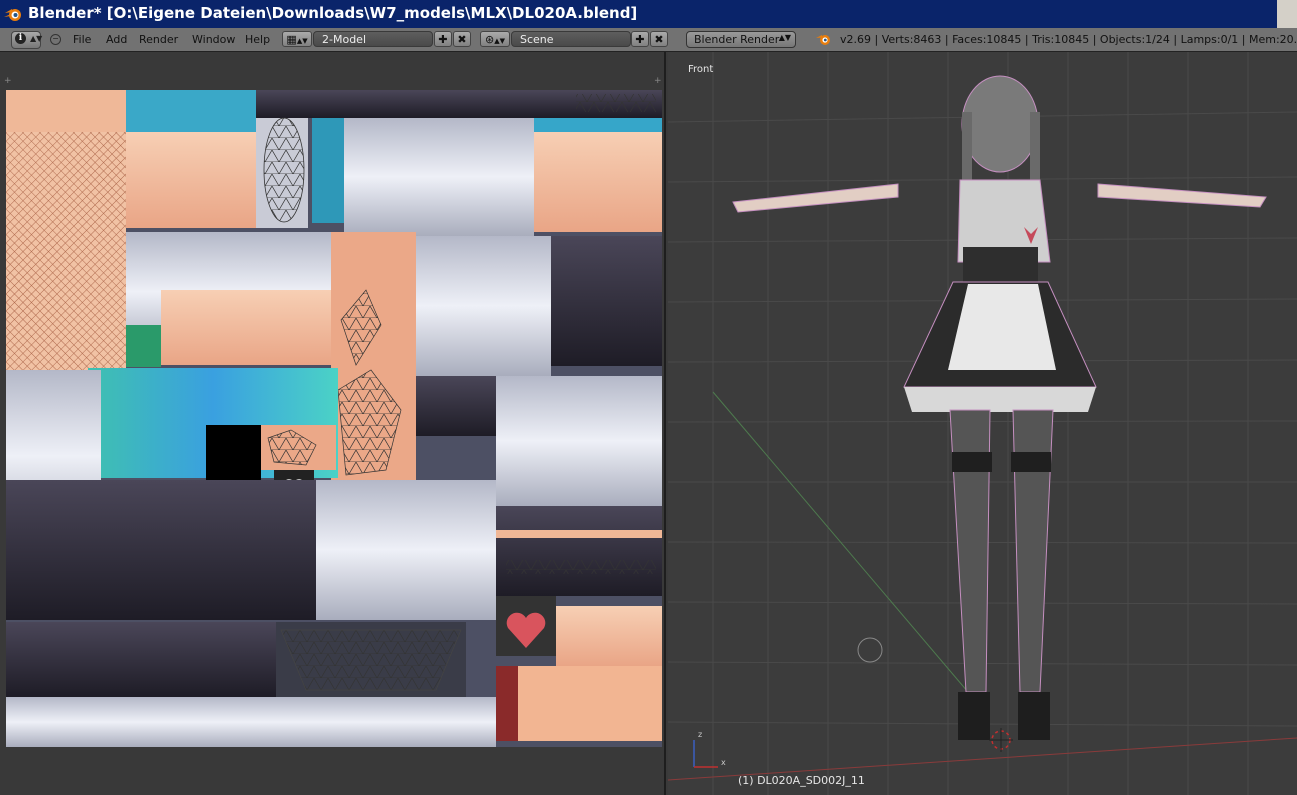  What do you see at coordinates (27, 40) in the screenshot?
I see `editor-type-button: i ▲▼` at bounding box center [27, 40].